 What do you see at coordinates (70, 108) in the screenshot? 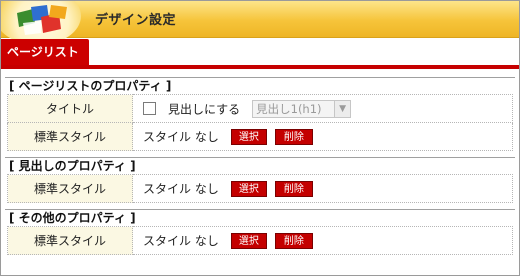
I see `title-label: タイトル` at bounding box center [70, 108].